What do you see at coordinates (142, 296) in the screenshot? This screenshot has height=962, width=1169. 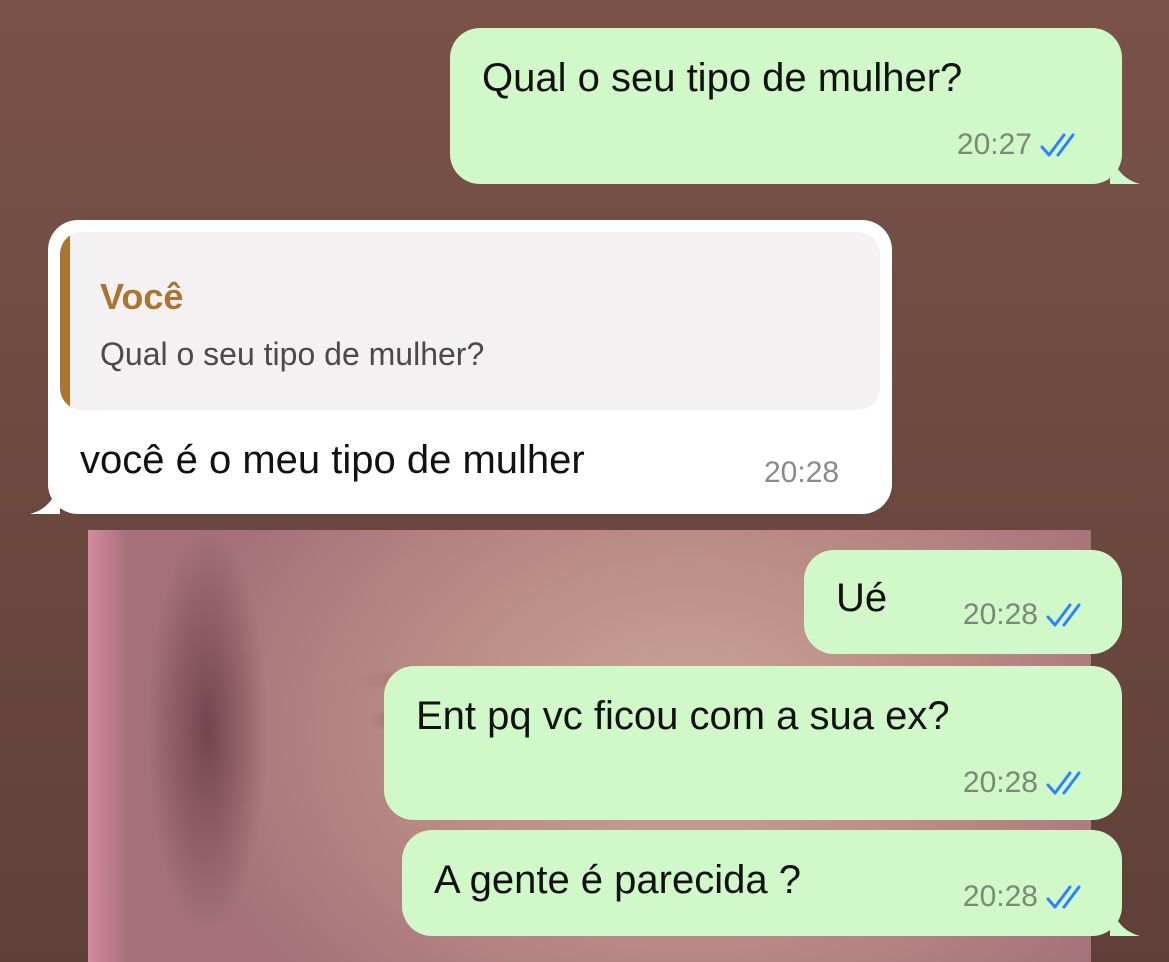 I see `reply-quote-author: Você` at bounding box center [142, 296].